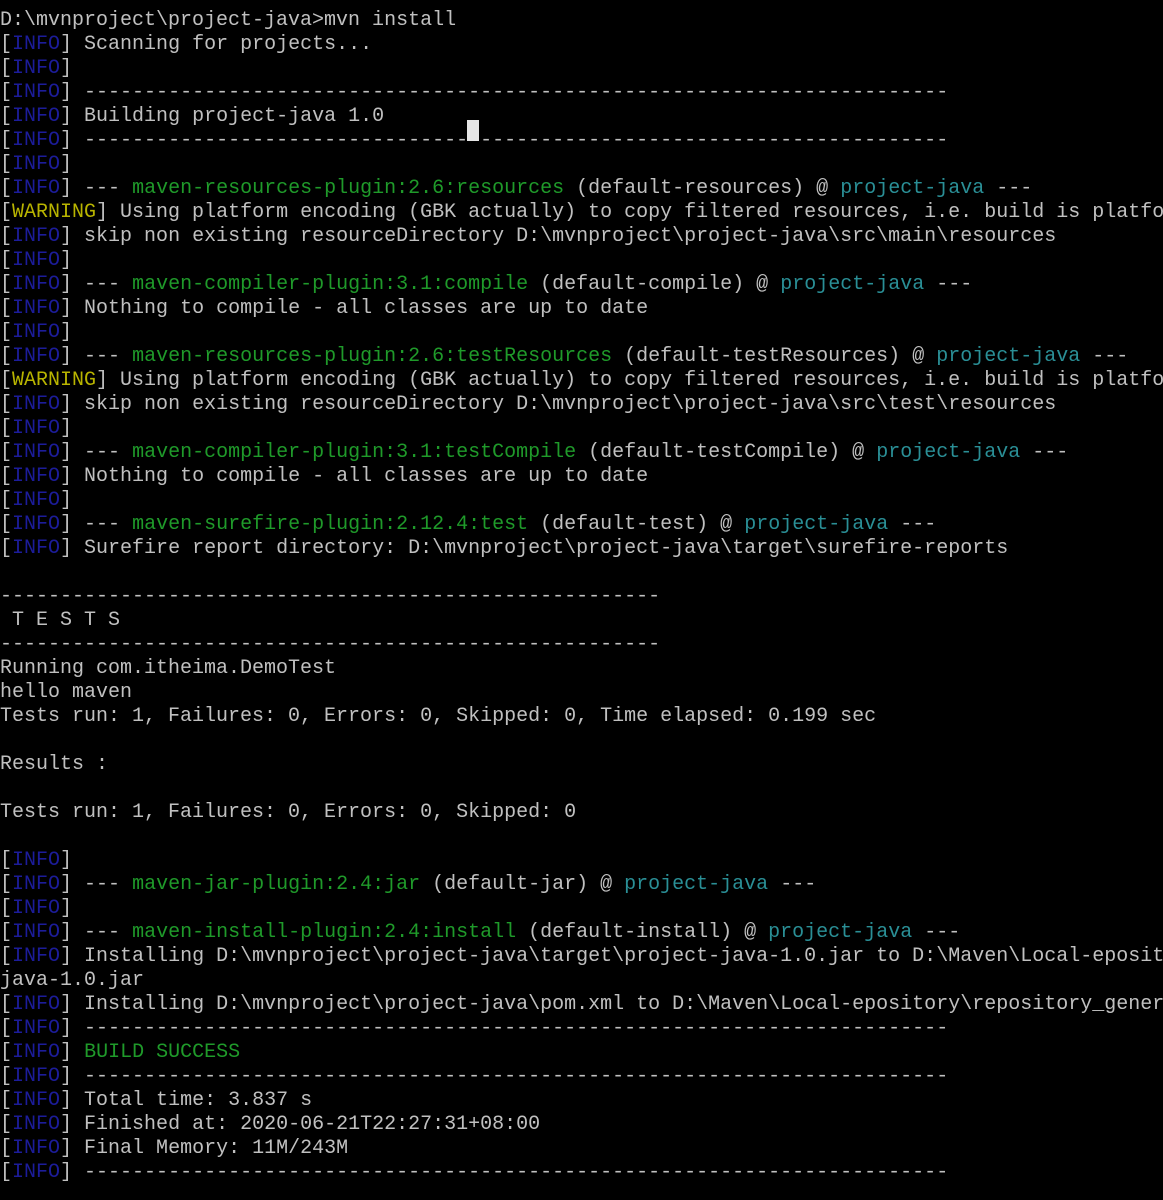 The image size is (1163, 1200). I want to click on console-text: Results :, so click(54, 764).